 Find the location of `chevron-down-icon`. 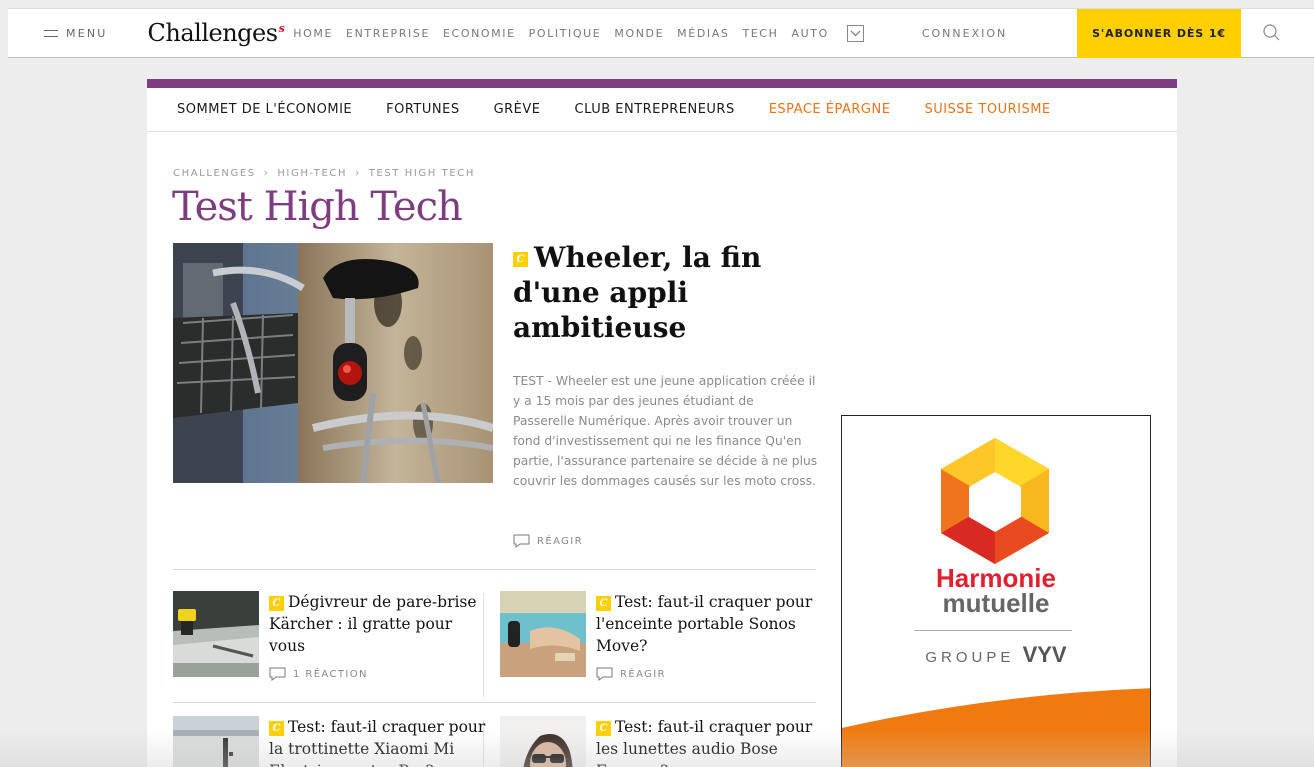

chevron-down-icon is located at coordinates (855, 33).